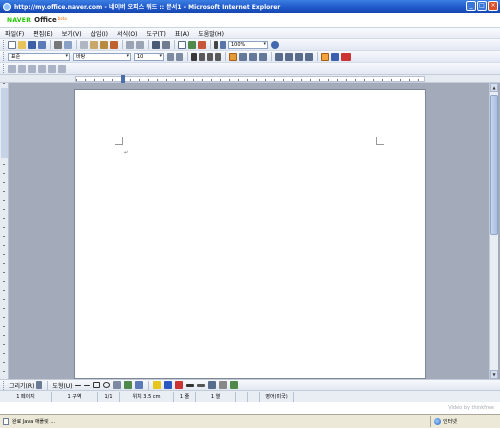  Describe the element at coordinates (14, 33) in the screenshot. I see `menu-file: 파일(F)` at that location.